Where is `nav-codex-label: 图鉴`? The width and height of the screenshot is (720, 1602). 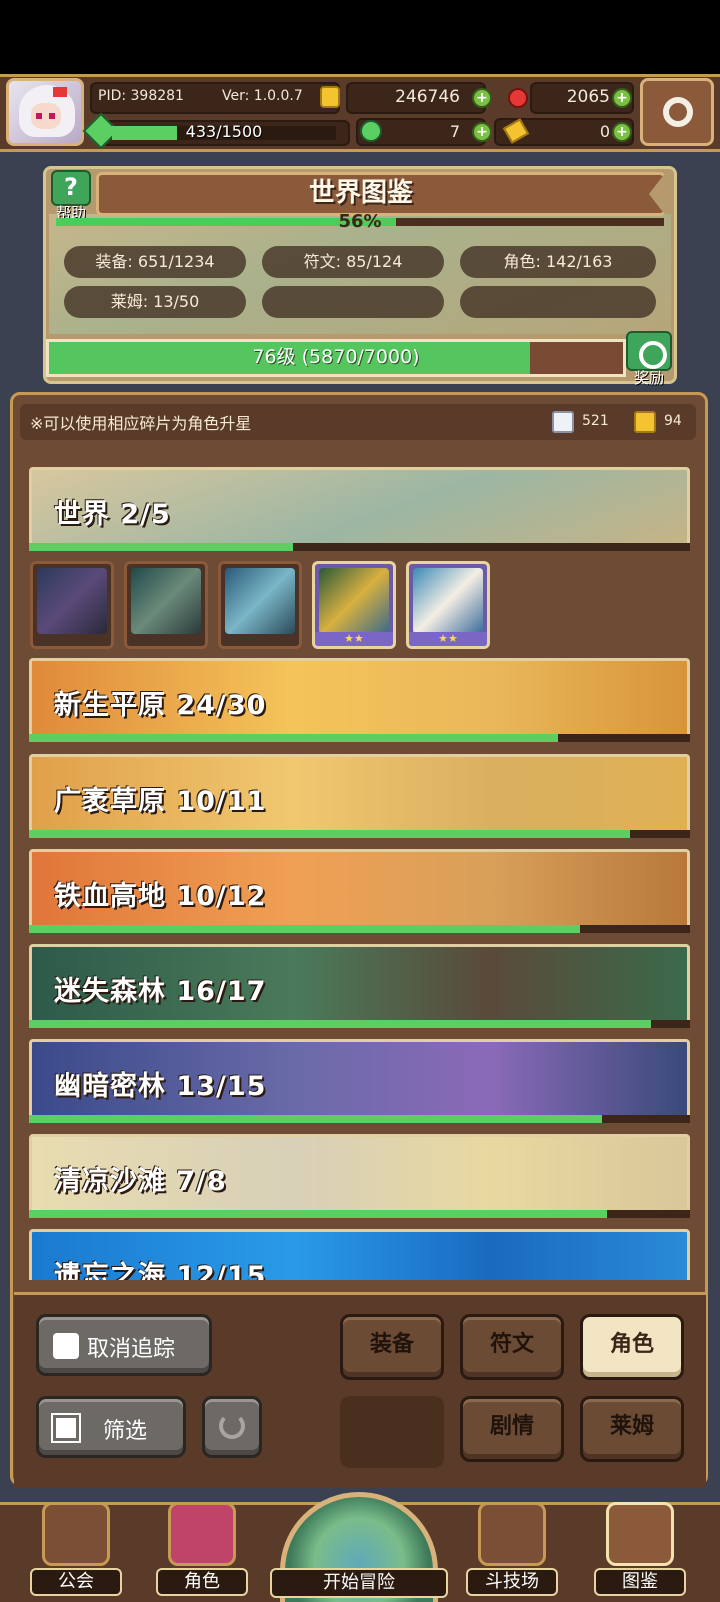 nav-codex-label: 图鉴 is located at coordinates (640, 1582).